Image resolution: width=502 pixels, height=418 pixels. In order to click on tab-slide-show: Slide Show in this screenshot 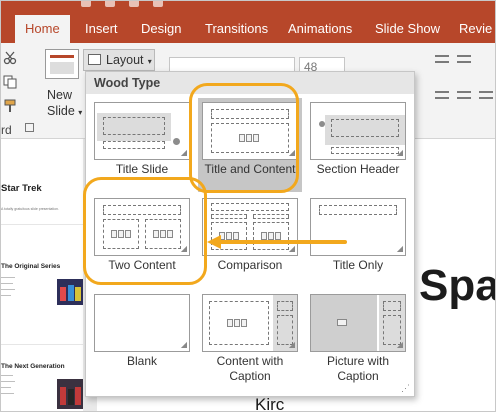, I will do `click(407, 29)`.